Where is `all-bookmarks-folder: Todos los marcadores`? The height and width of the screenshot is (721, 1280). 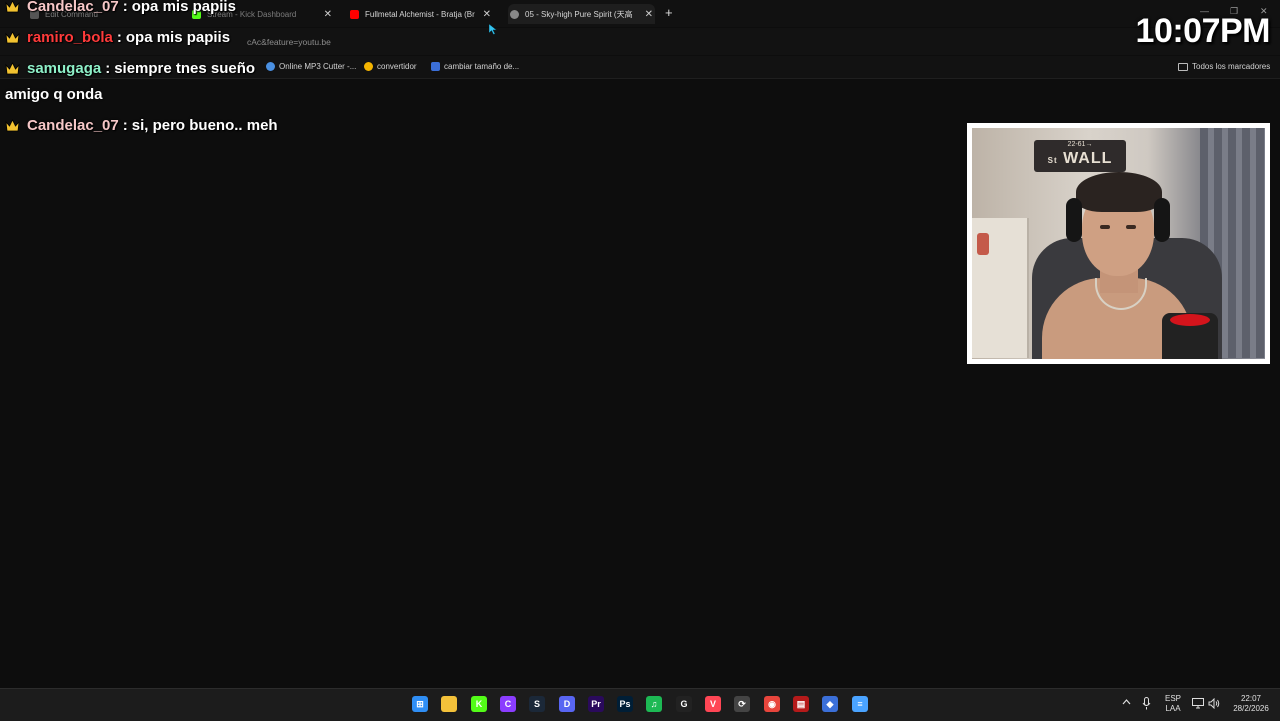
all-bookmarks-folder: Todos los marcadores is located at coordinates (1224, 66).